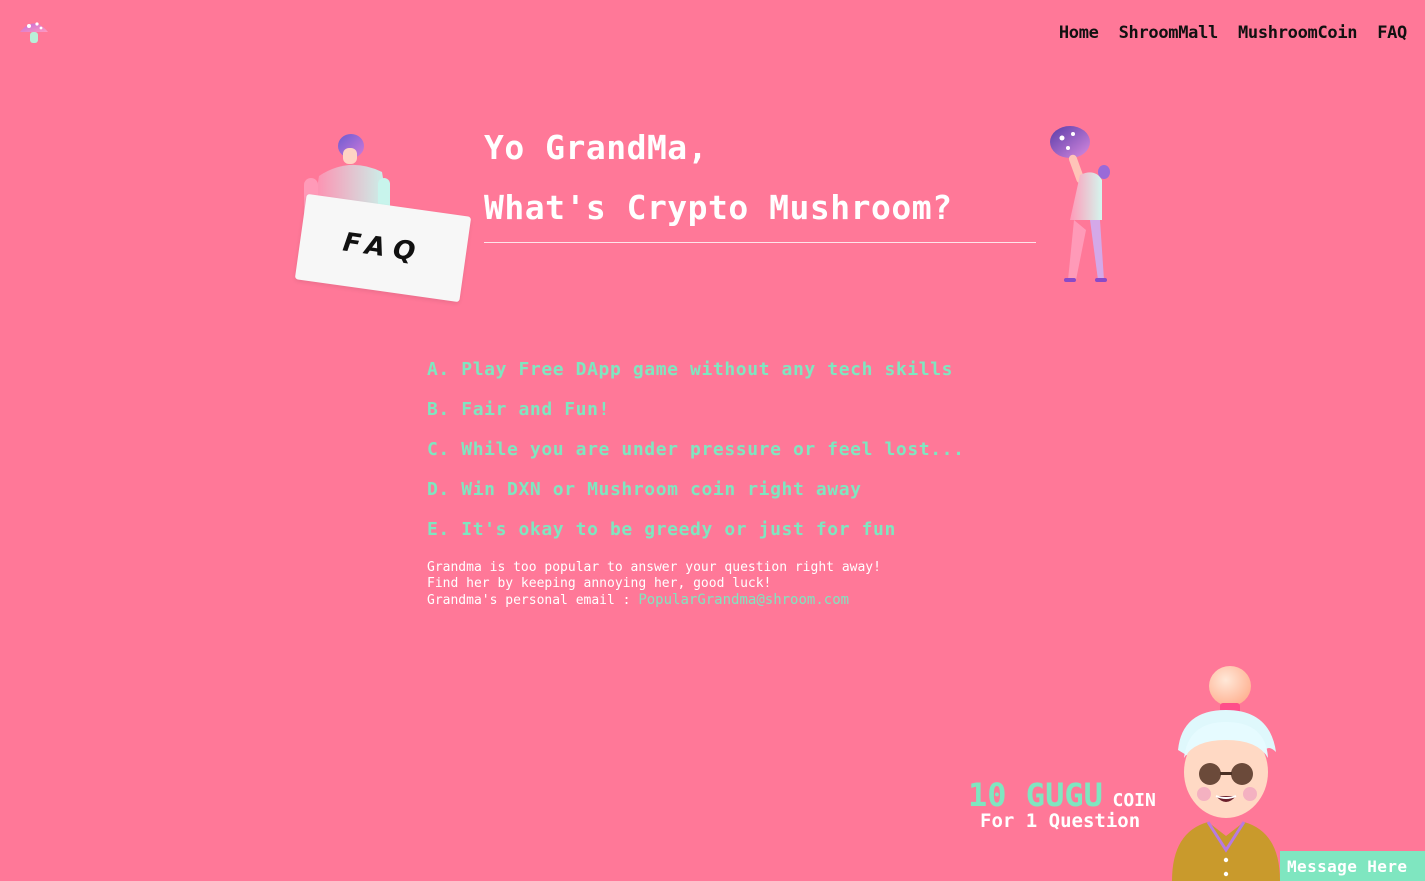 The image size is (1425, 881). I want to click on faq-sign-label: FAQ, so click(383, 248).